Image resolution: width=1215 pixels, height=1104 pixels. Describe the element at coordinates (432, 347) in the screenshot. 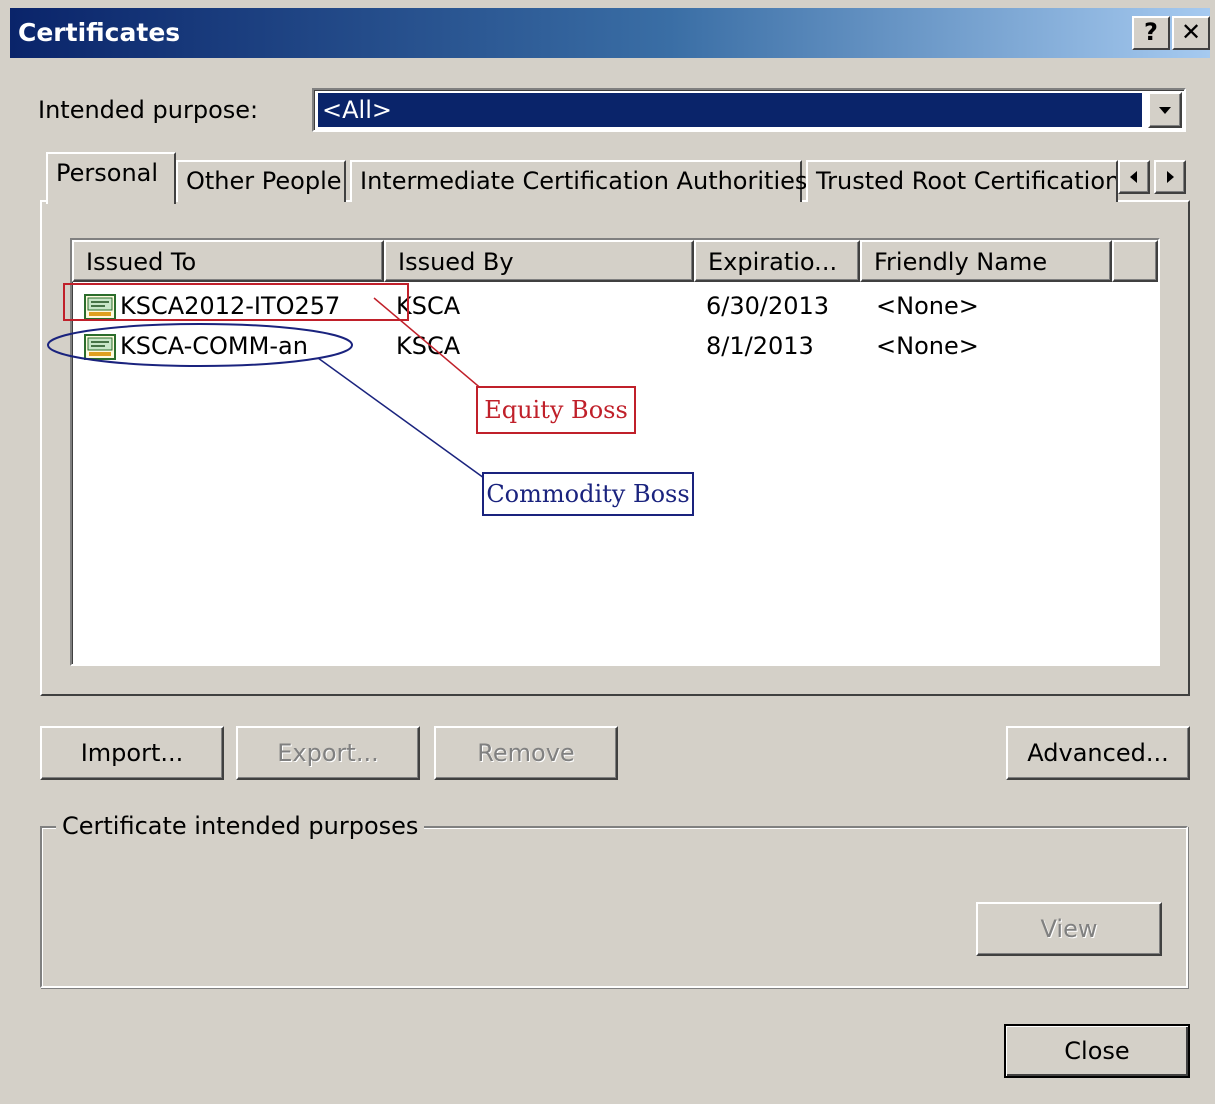

I see `equity-callout-line` at that location.